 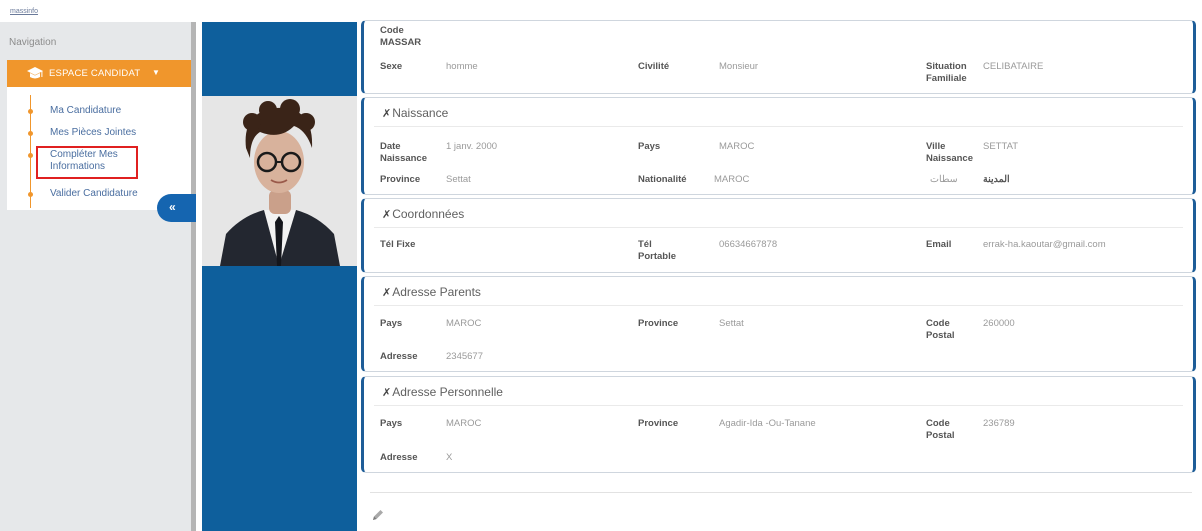 I want to click on double-chevron-left-icon: «, so click(x=172, y=207).